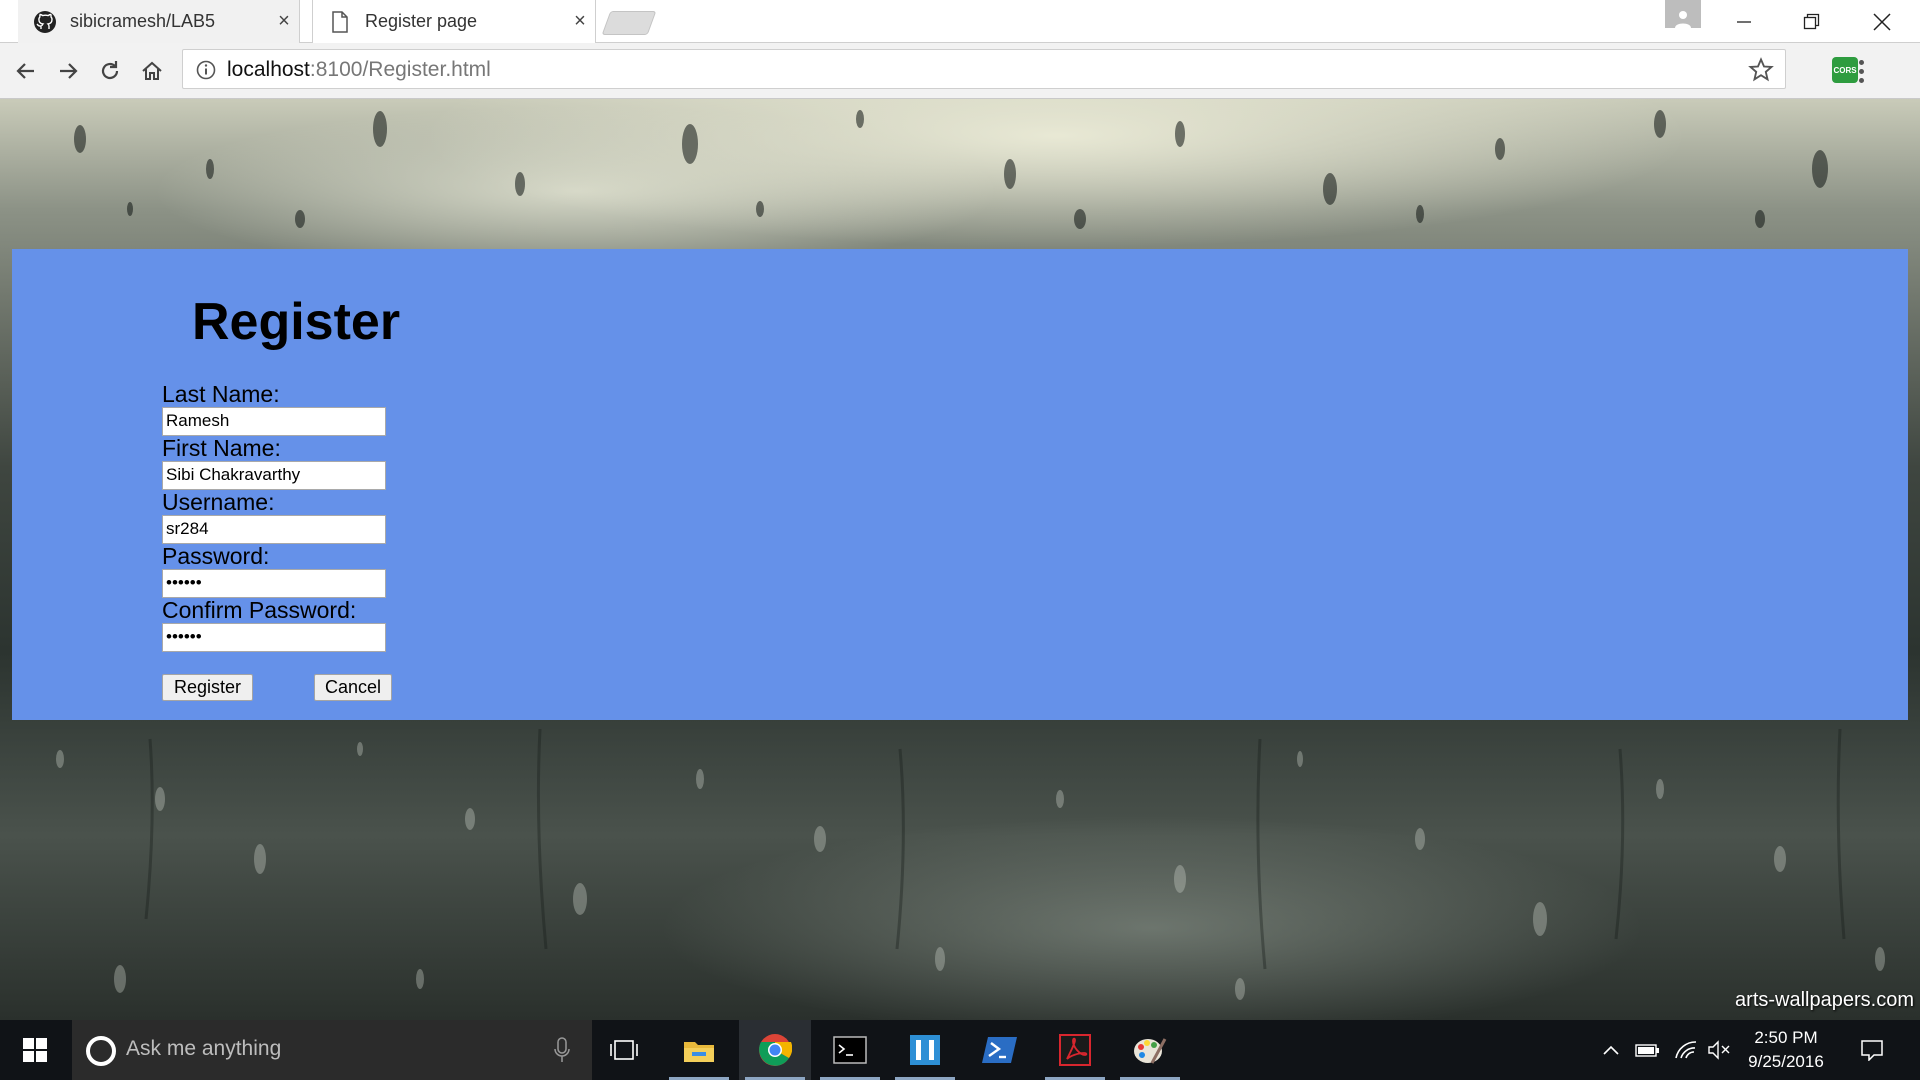  I want to click on url-text: localhost:8100/Register.html, so click(359, 70).